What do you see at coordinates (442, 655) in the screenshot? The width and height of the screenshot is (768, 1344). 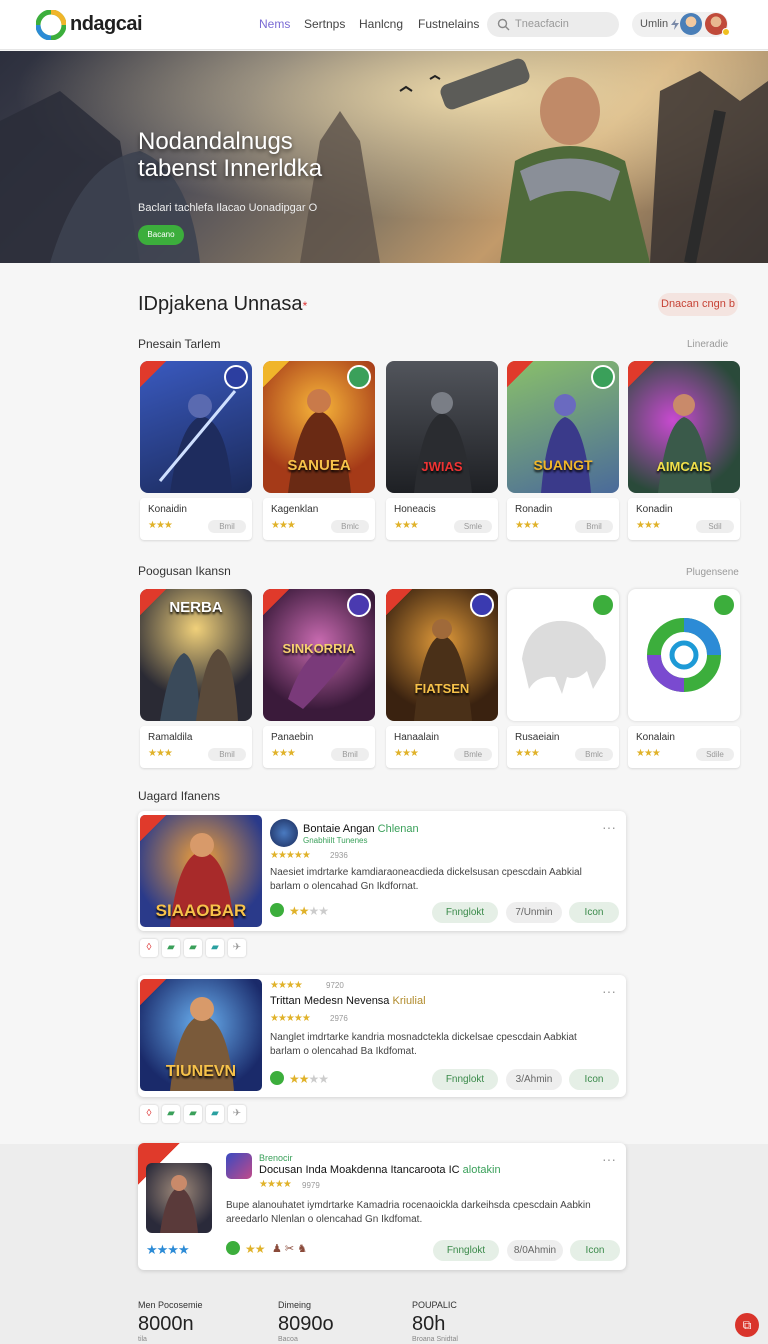 I see `game-card-art: FIATSEN` at bounding box center [442, 655].